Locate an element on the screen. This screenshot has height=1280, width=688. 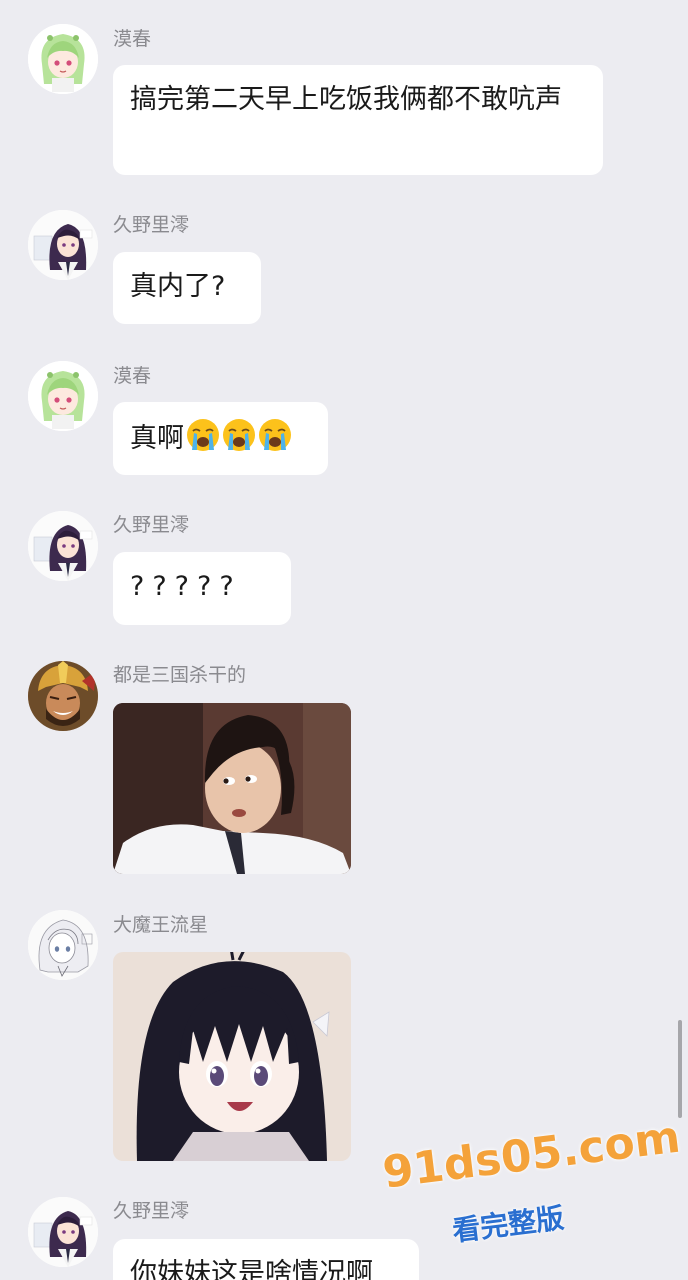
avatar-white-hair is located at coordinates (63, 945).